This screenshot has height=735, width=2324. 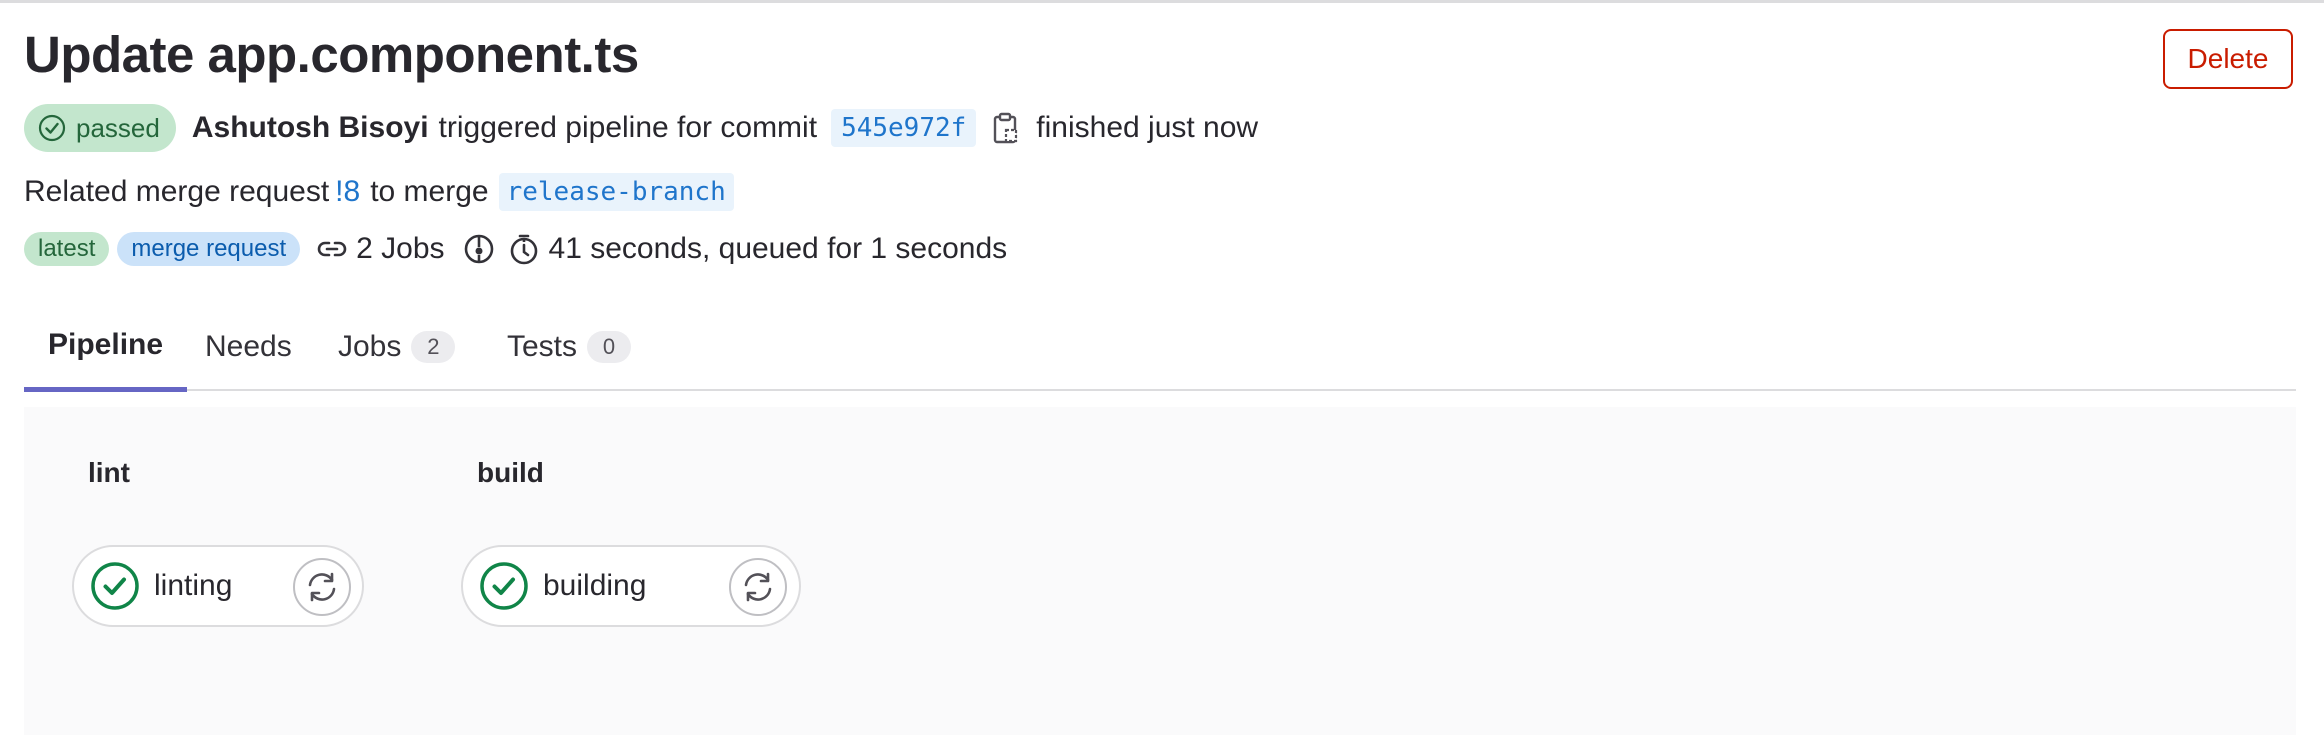 I want to click on author-link: Ashutosh Bisoyi, so click(x=310, y=128).